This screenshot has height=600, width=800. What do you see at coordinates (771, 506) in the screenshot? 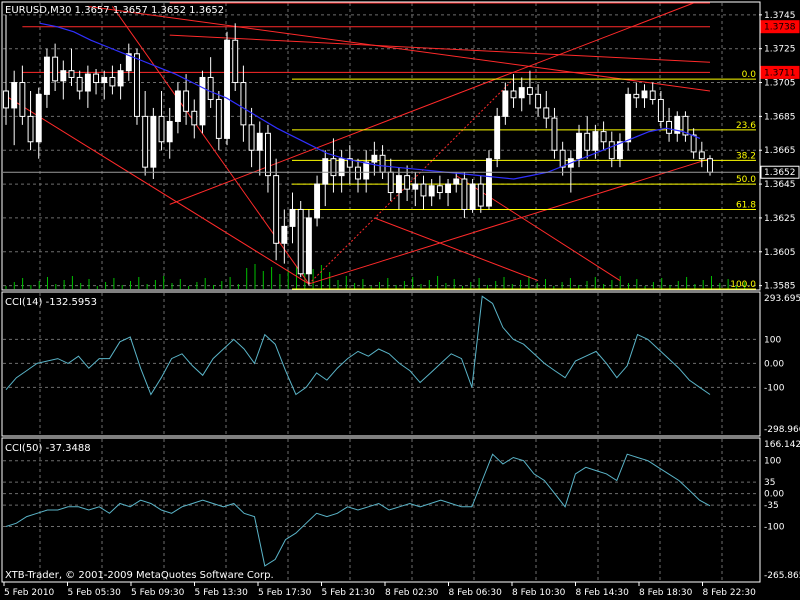
I see `cci-axis-label: -35` at bounding box center [771, 506].